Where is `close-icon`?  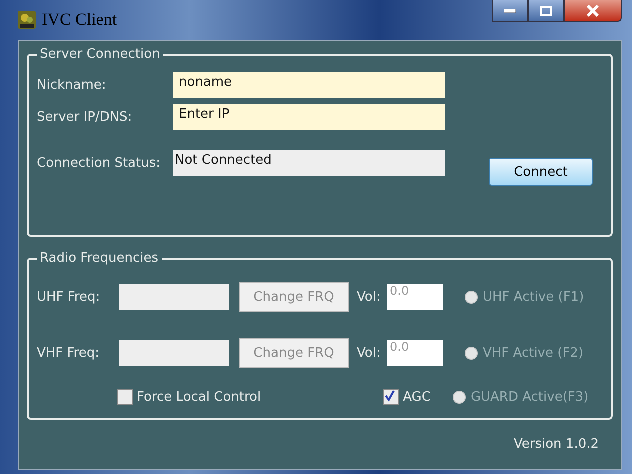
close-icon is located at coordinates (593, 10).